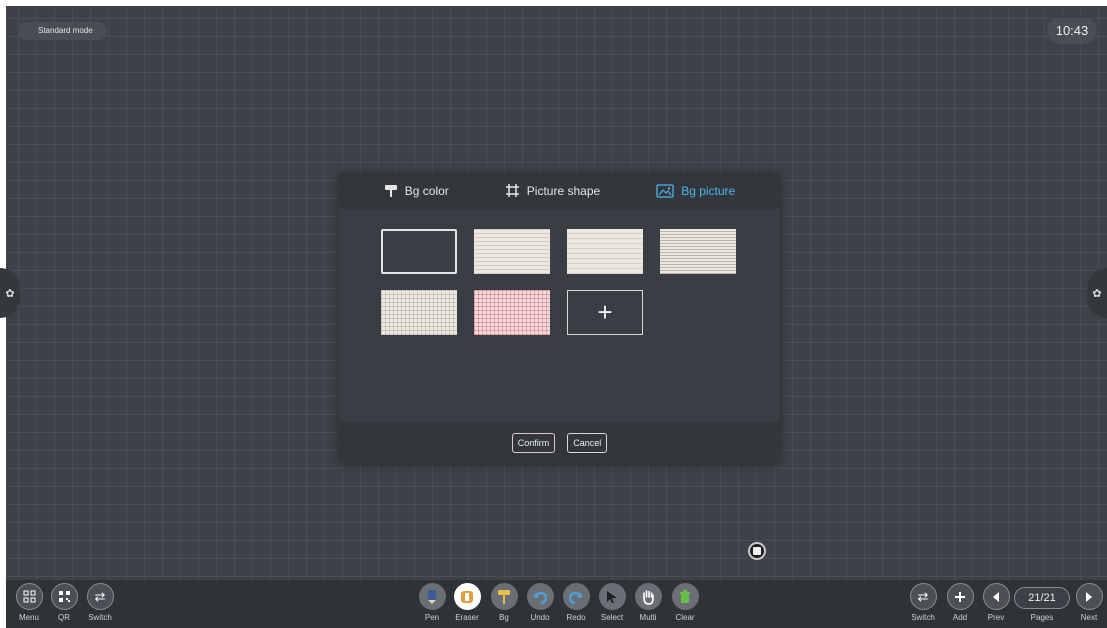  What do you see at coordinates (64, 596) in the screenshot?
I see `qr-code-icon` at bounding box center [64, 596].